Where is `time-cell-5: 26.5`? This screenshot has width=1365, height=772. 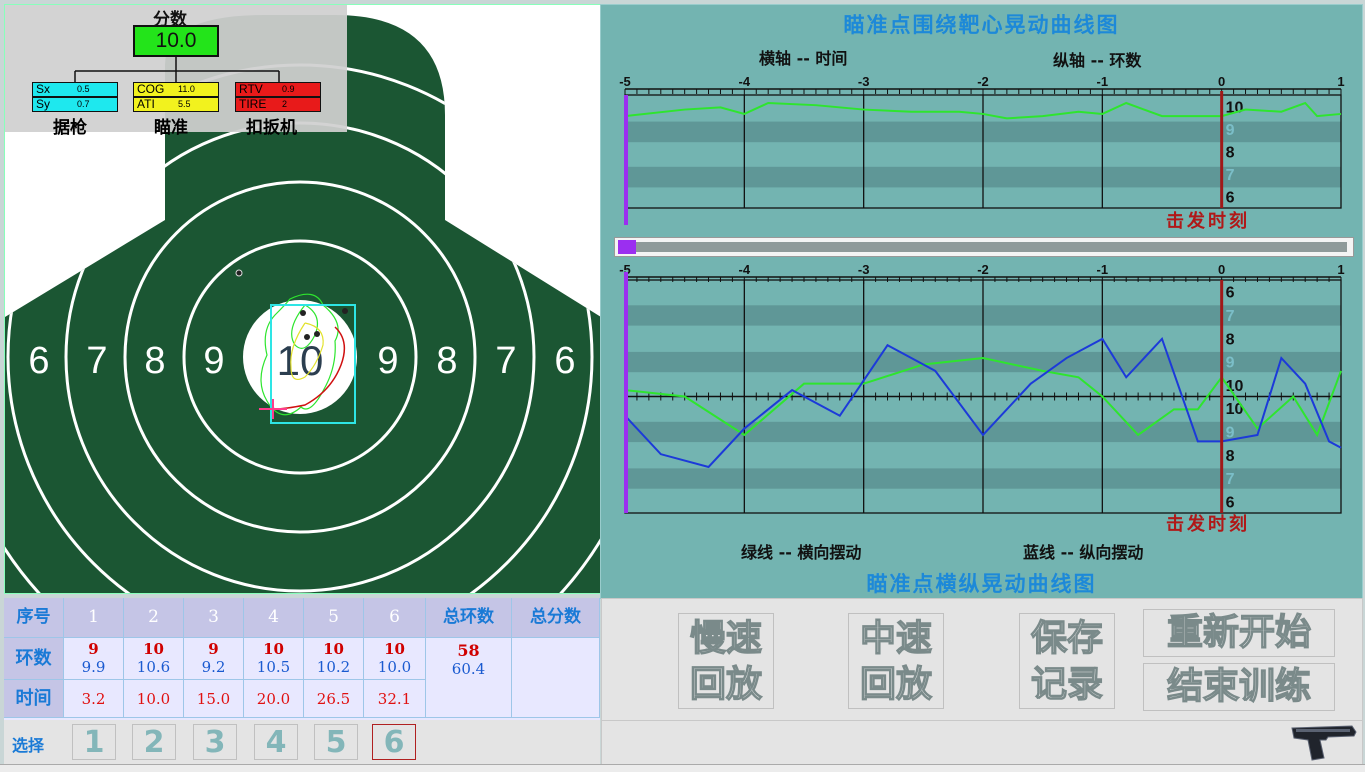
time-cell-5: 26.5 is located at coordinates (334, 699).